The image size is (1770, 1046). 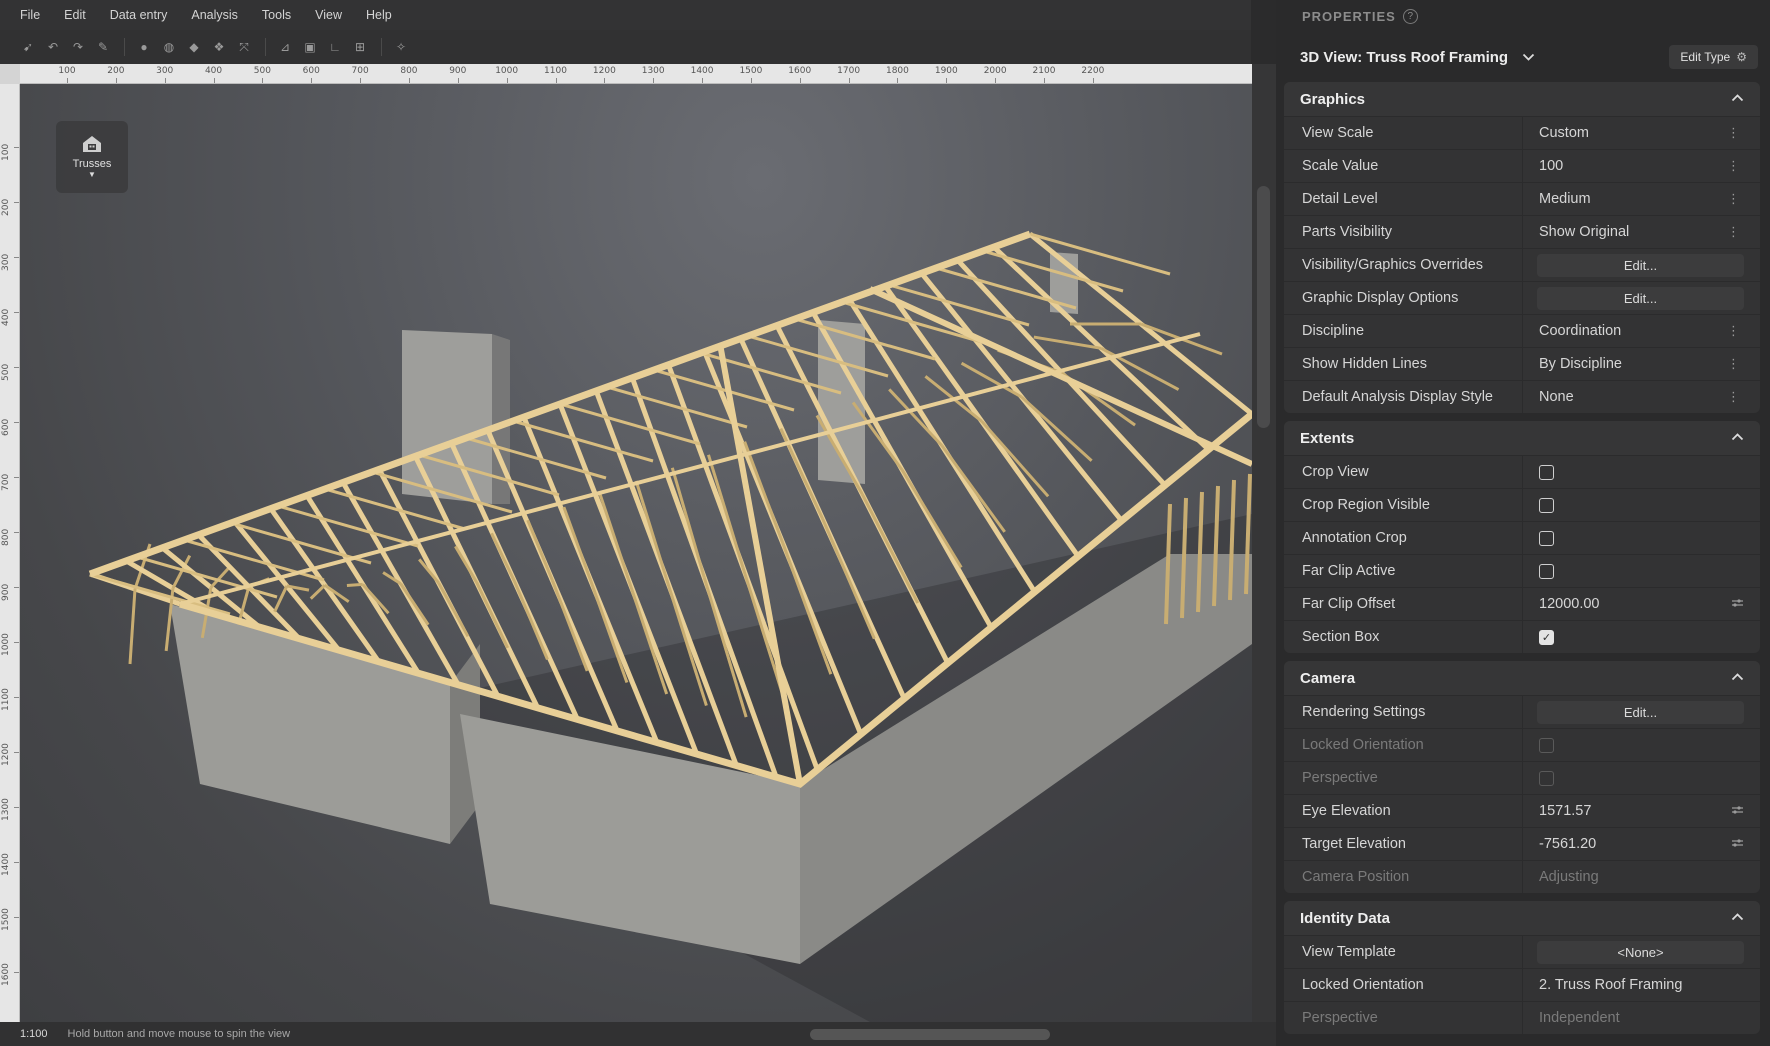 I want to click on property-value-far-clip-active, so click(x=1641, y=571).